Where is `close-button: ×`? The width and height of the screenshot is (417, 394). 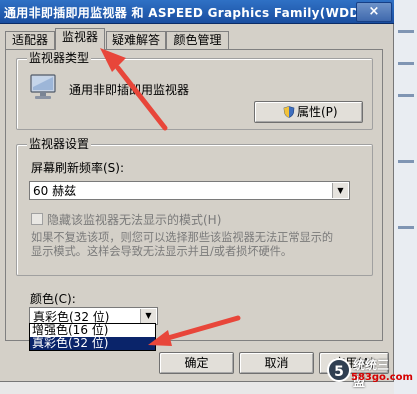 close-button: × is located at coordinates (374, 12).